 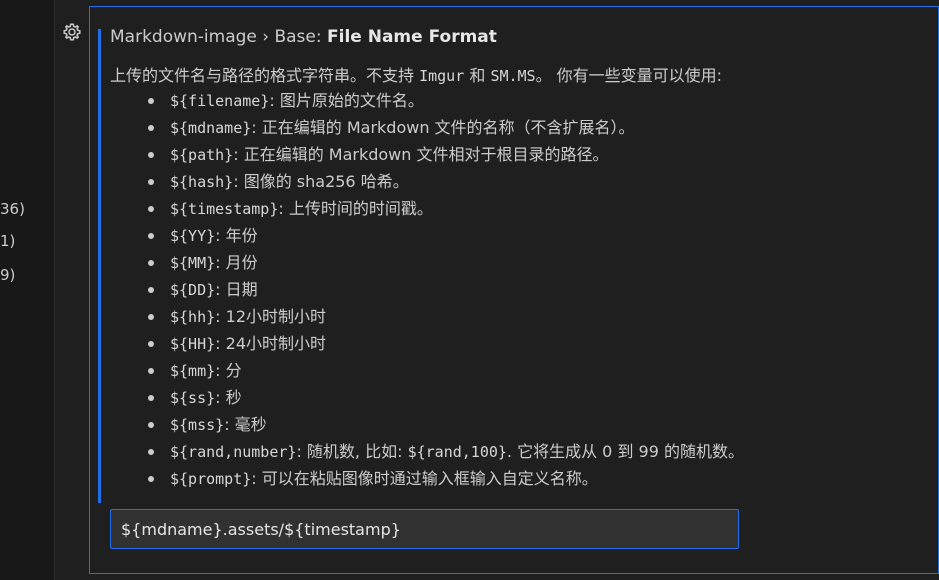 I want to click on file-name-format-input, so click(x=424, y=529).